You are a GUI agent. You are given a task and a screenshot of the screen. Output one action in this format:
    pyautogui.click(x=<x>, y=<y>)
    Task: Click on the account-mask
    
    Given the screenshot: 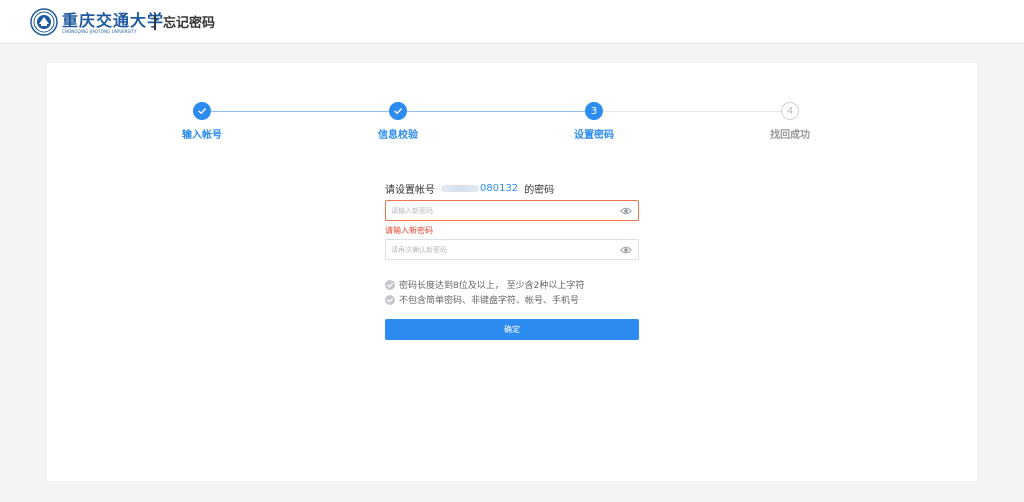 What is the action you would take?
    pyautogui.click(x=460, y=188)
    